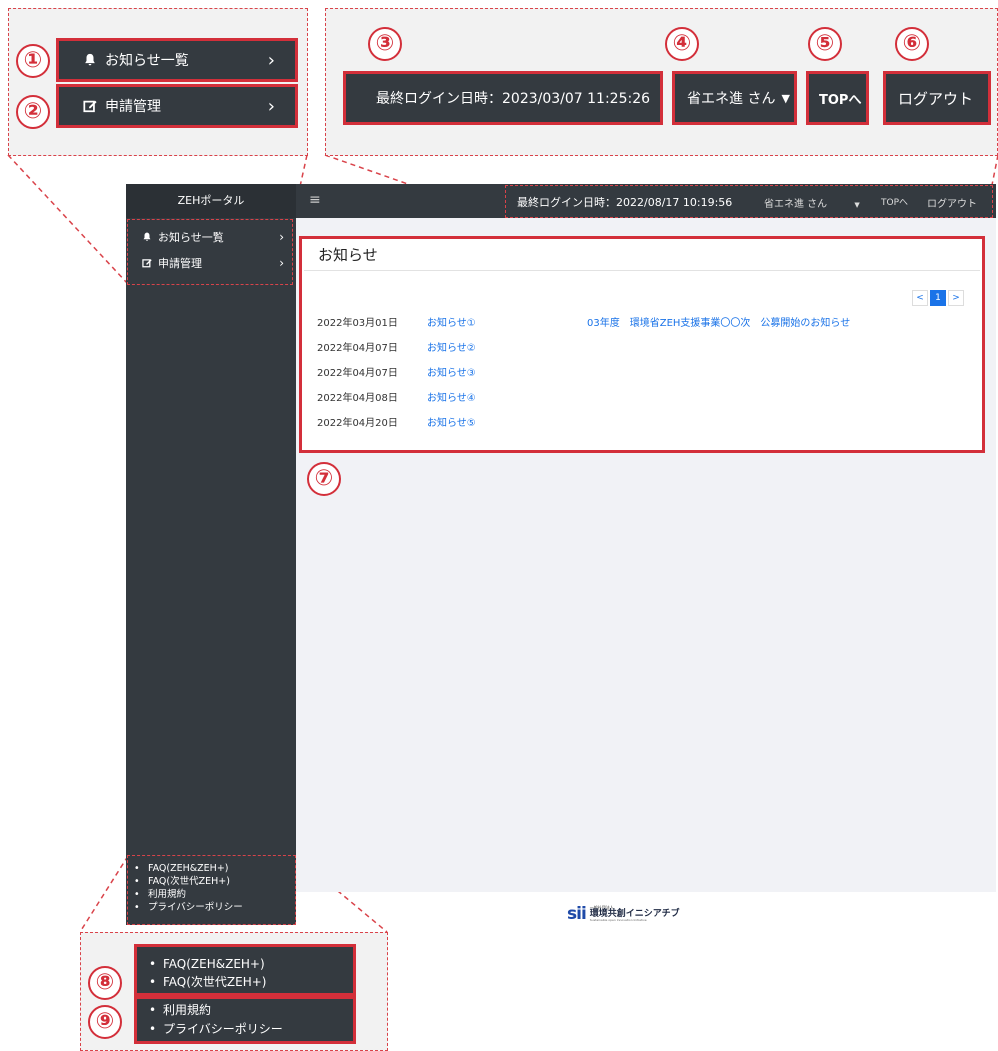 The height and width of the screenshot is (1051, 998). I want to click on sidebar-item-label: お知らせ一覧, so click(191, 237).